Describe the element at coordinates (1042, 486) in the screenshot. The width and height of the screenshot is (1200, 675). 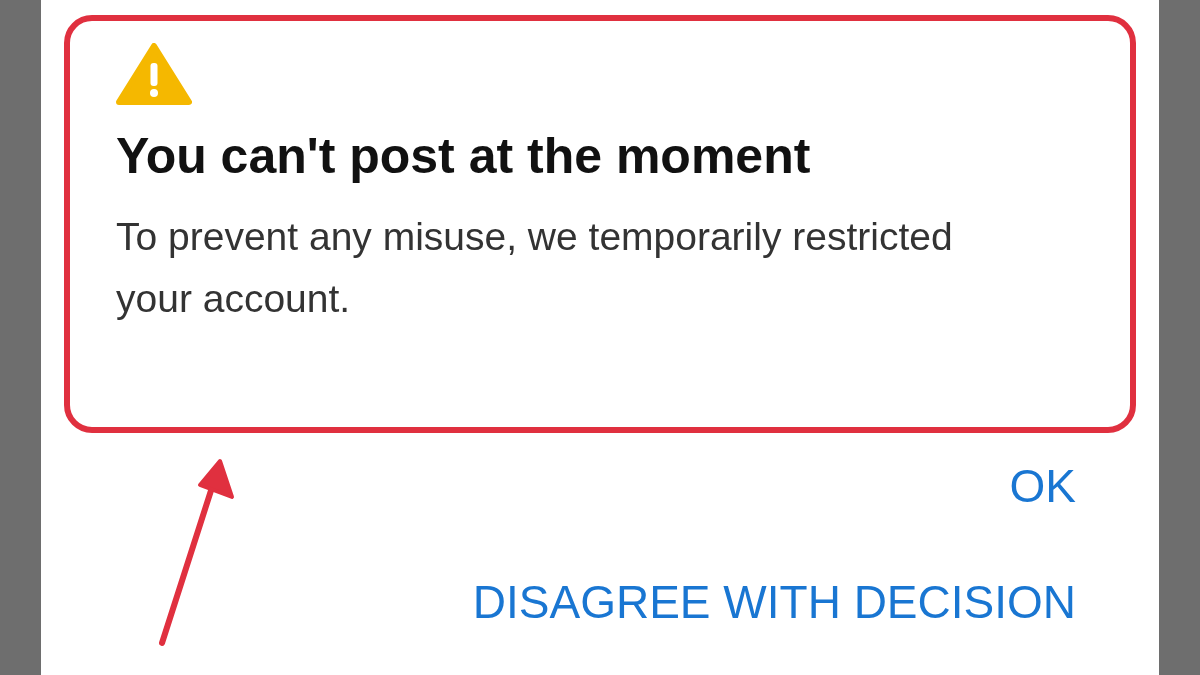
I see `dialog-button: OK` at that location.